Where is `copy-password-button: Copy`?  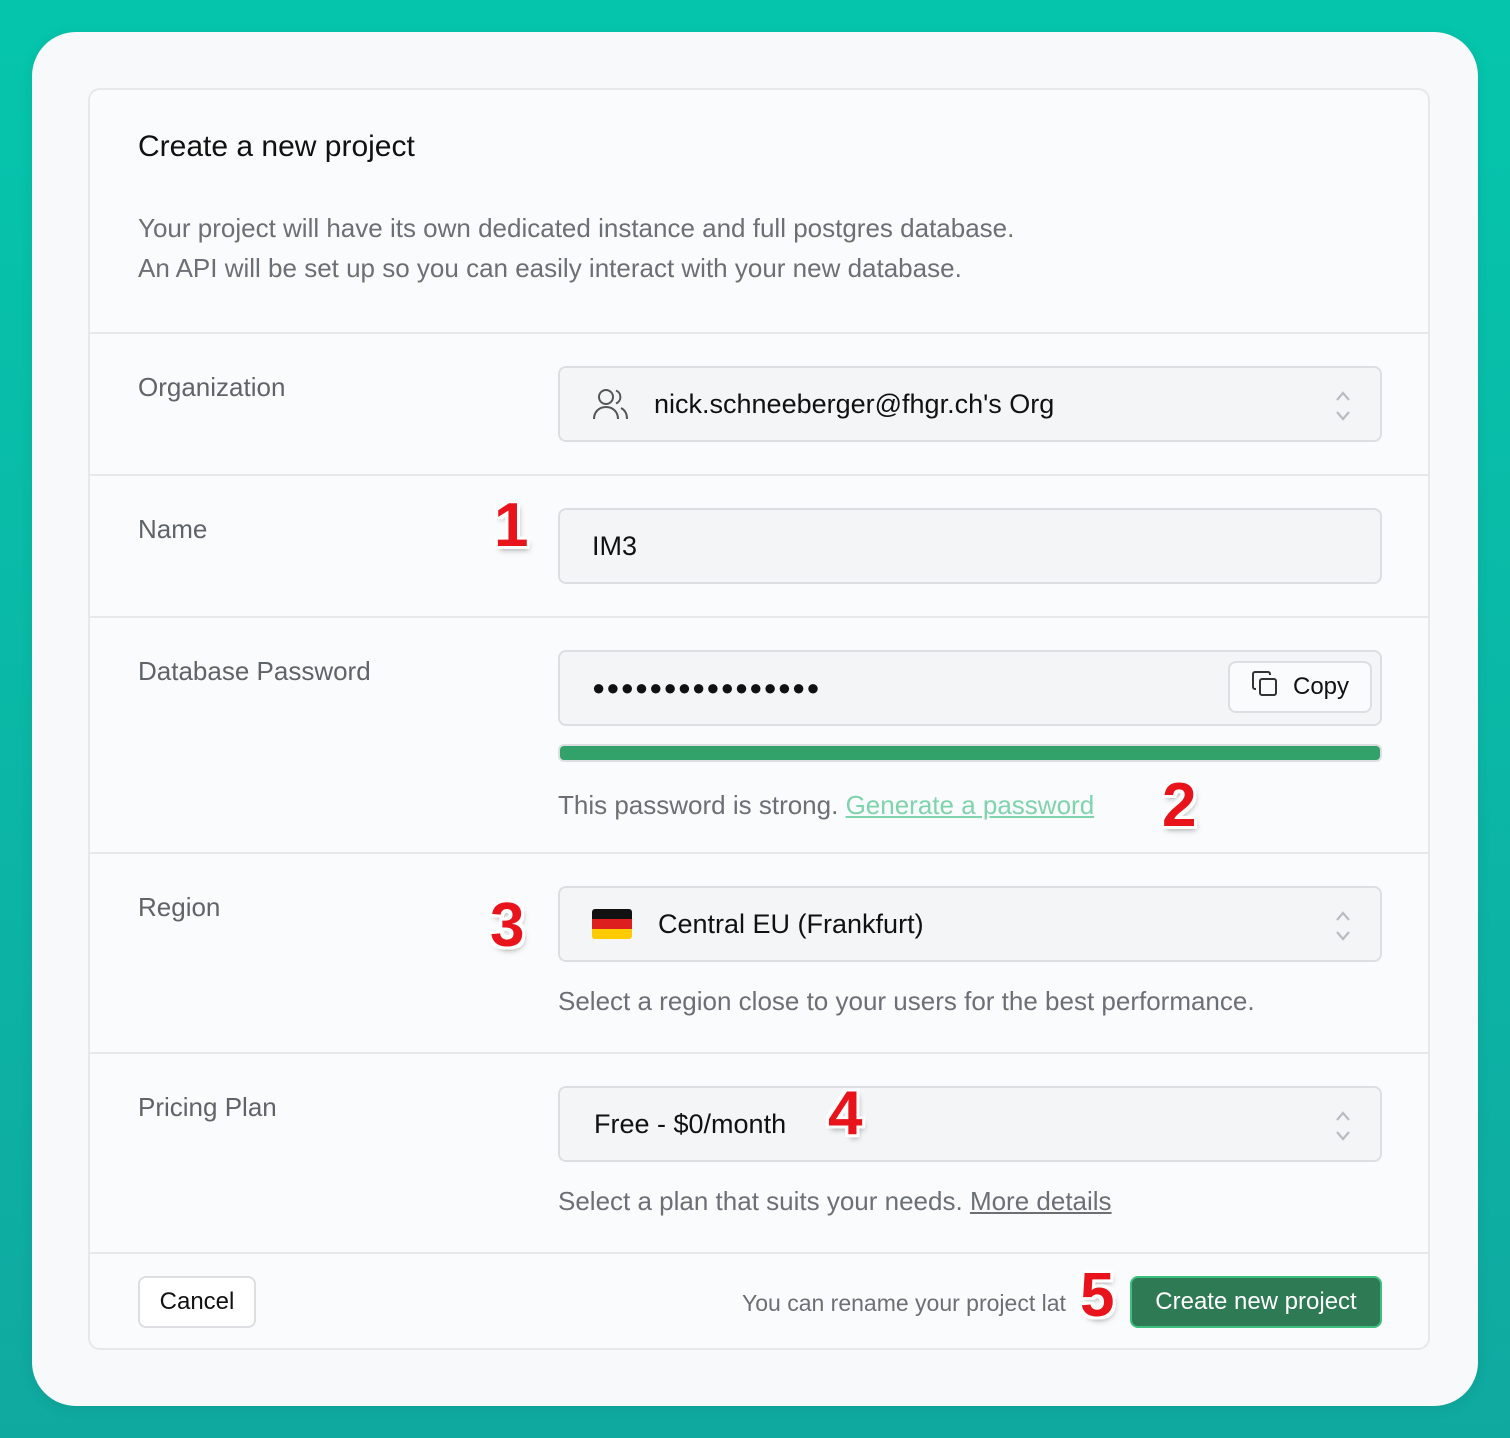 copy-password-button: Copy is located at coordinates (1300, 687).